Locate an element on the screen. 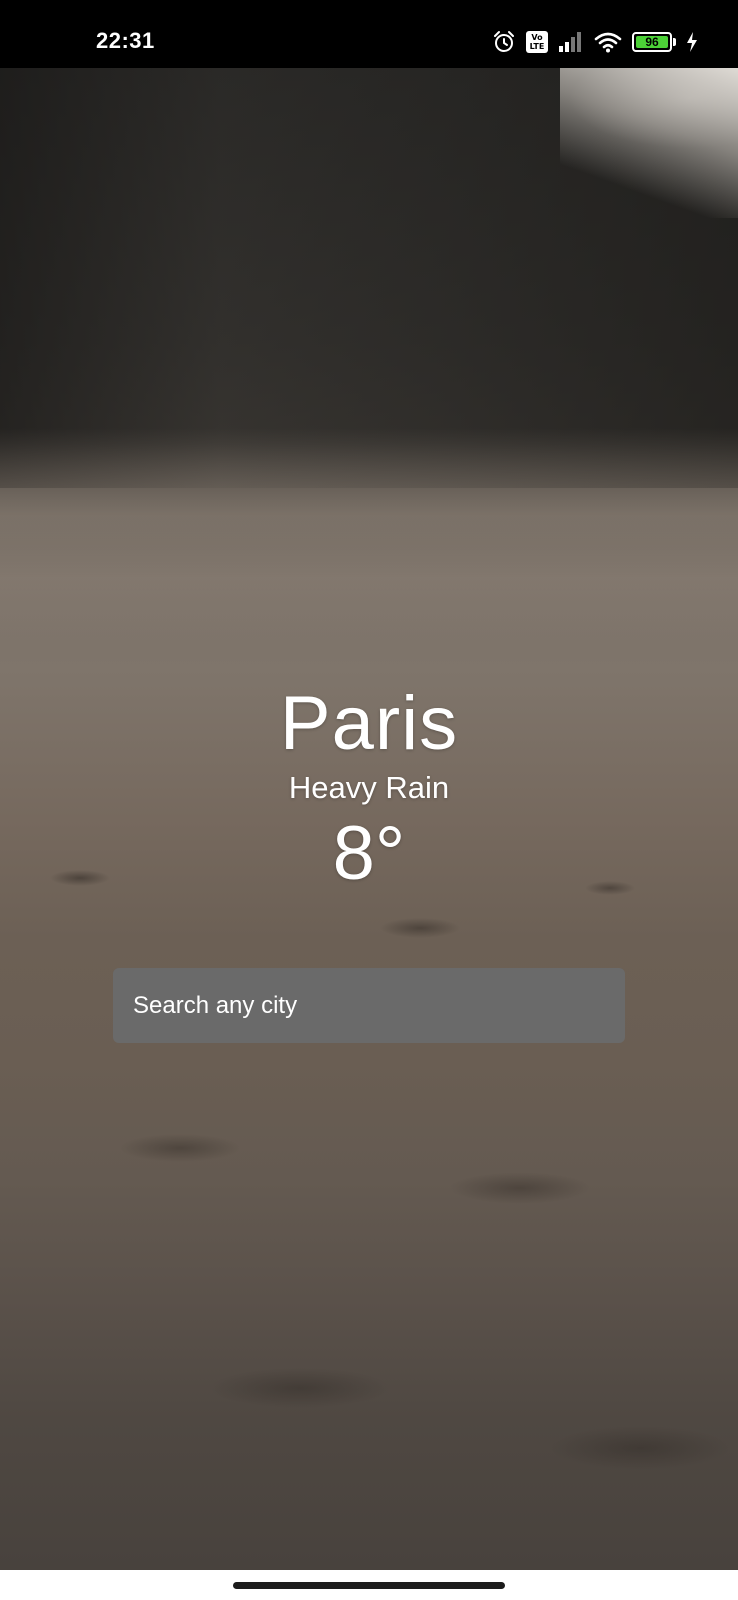 Image resolution: width=738 pixels, height=1600 pixels. battery-level: 96 is located at coordinates (652, 42).